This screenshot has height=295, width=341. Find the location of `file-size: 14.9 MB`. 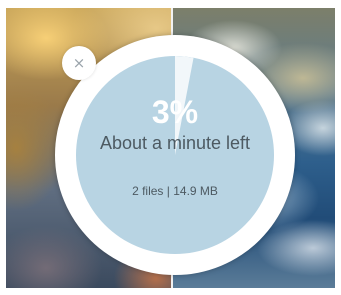

file-size: 14.9 MB is located at coordinates (195, 191).